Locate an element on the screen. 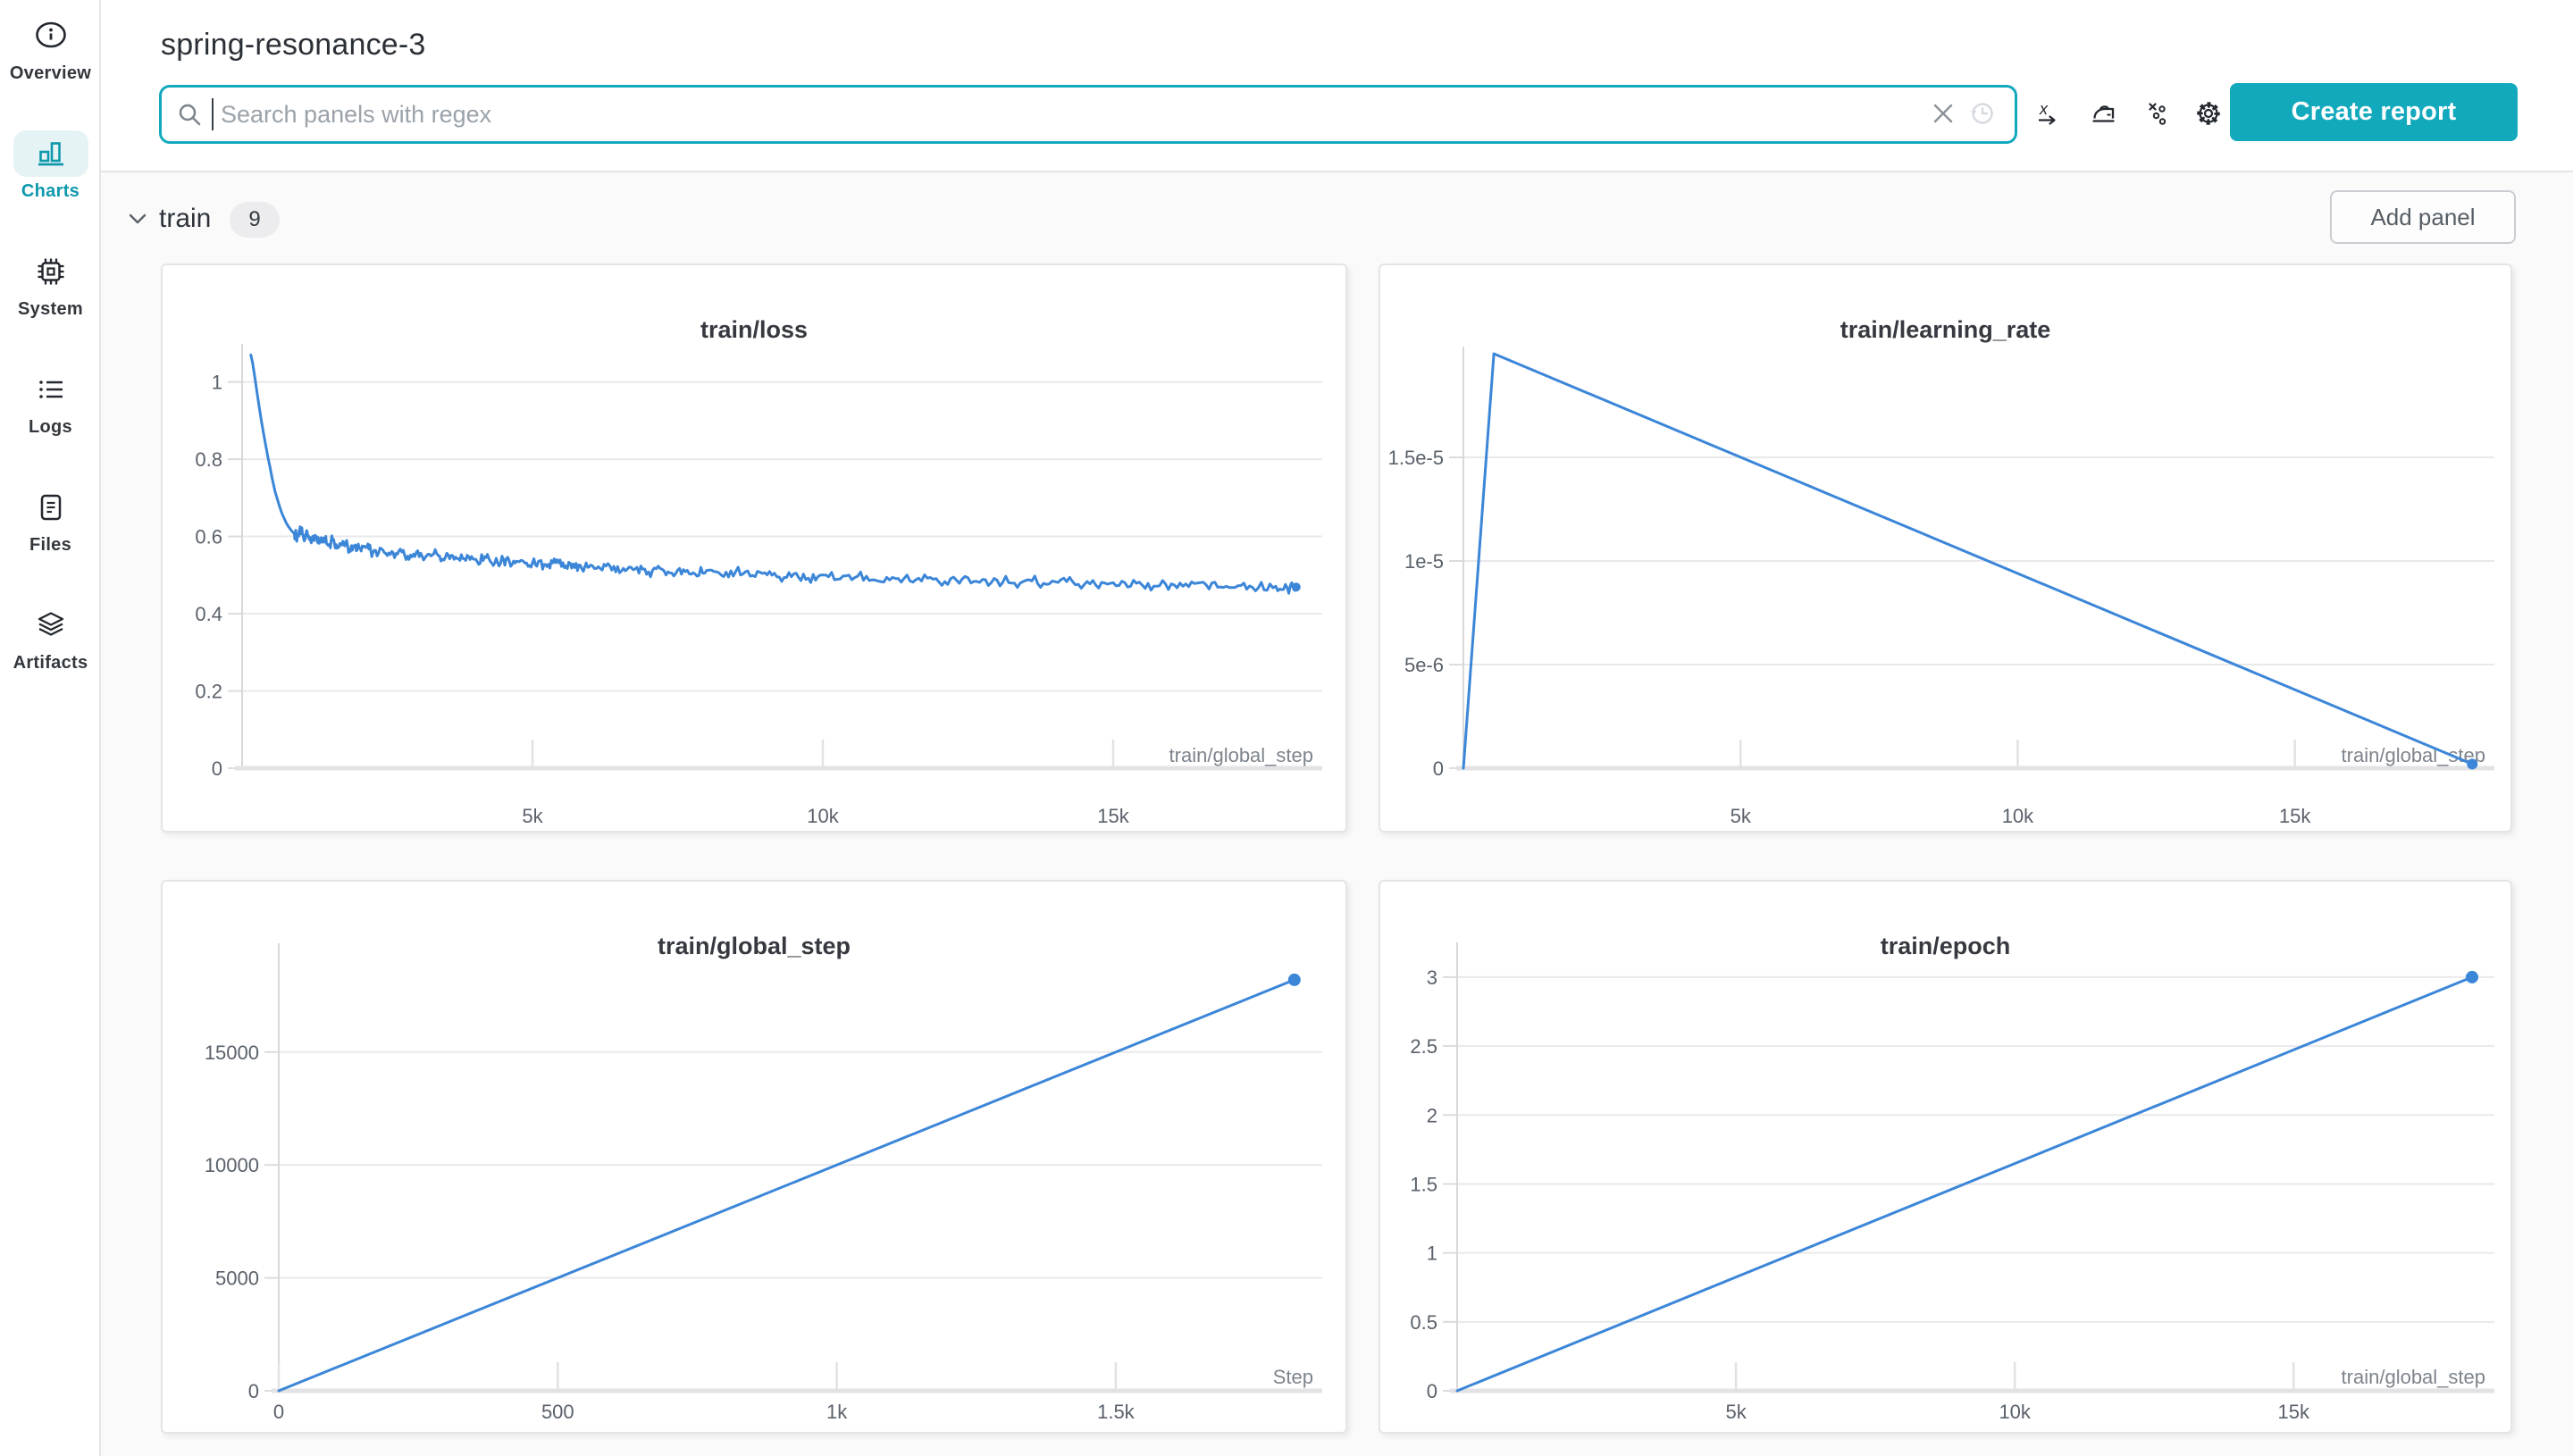  panel-settings-button is located at coordinates (2208, 114).